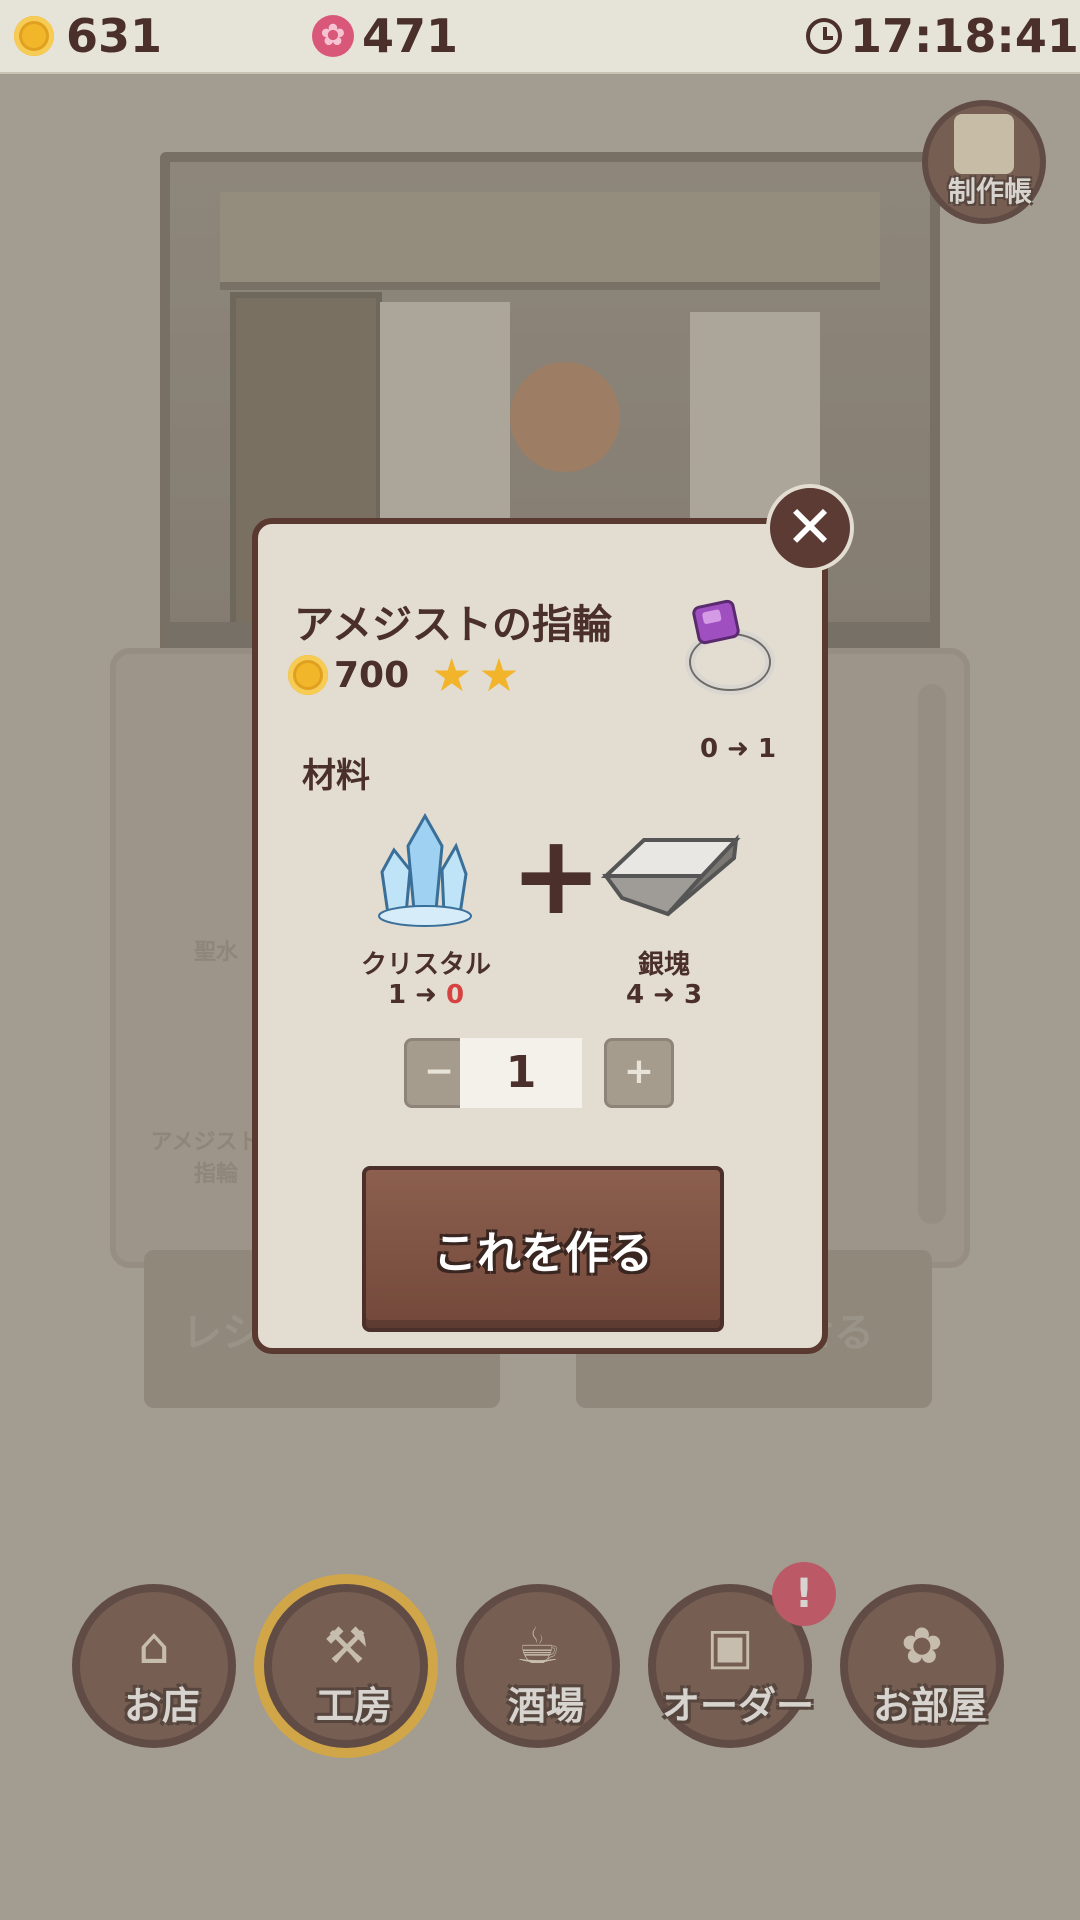  Describe the element at coordinates (426, 995) in the screenshot. I see `material-count: 1 ➜ 0` at that location.